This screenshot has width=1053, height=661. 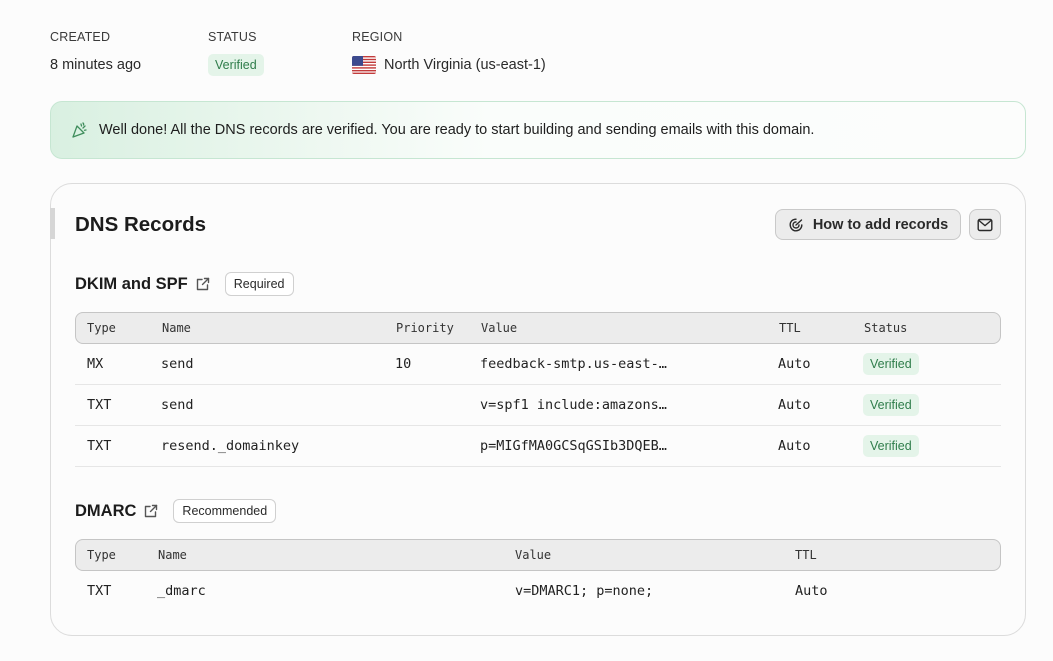 I want to click on dmarc-title: DMARC, so click(x=106, y=510).